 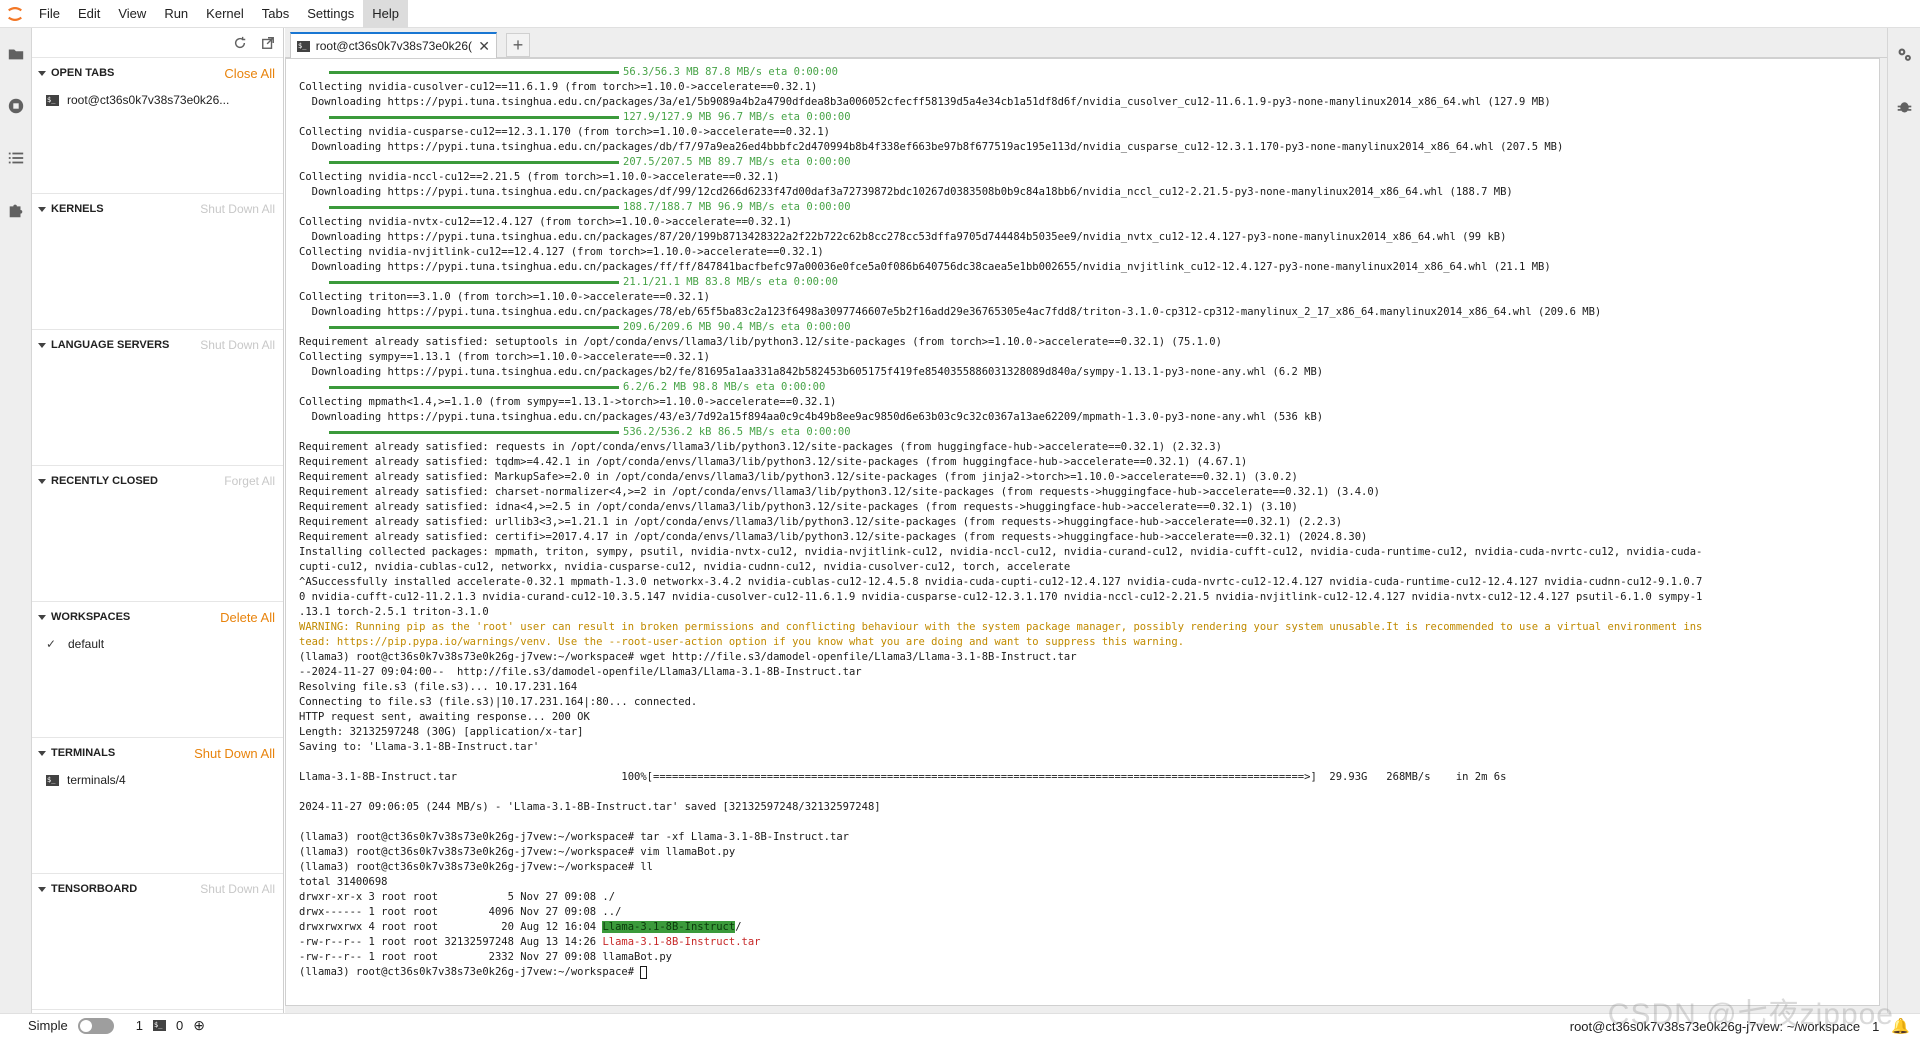 What do you see at coordinates (94, 889) in the screenshot?
I see `section-title-text: TENSORBOARD` at bounding box center [94, 889].